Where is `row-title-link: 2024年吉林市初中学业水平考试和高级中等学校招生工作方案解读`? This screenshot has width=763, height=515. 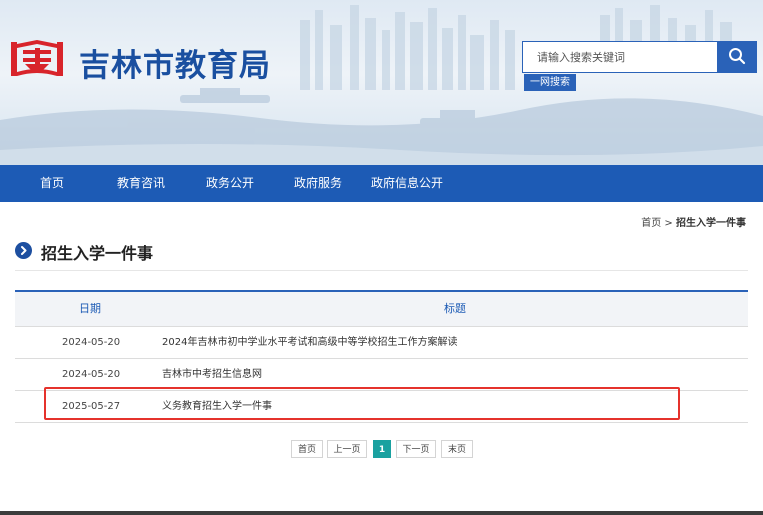
row-title-link: 2024年吉林市初中学业水平考试和高级中等学校招生工作方案解读 is located at coordinates (309, 342).